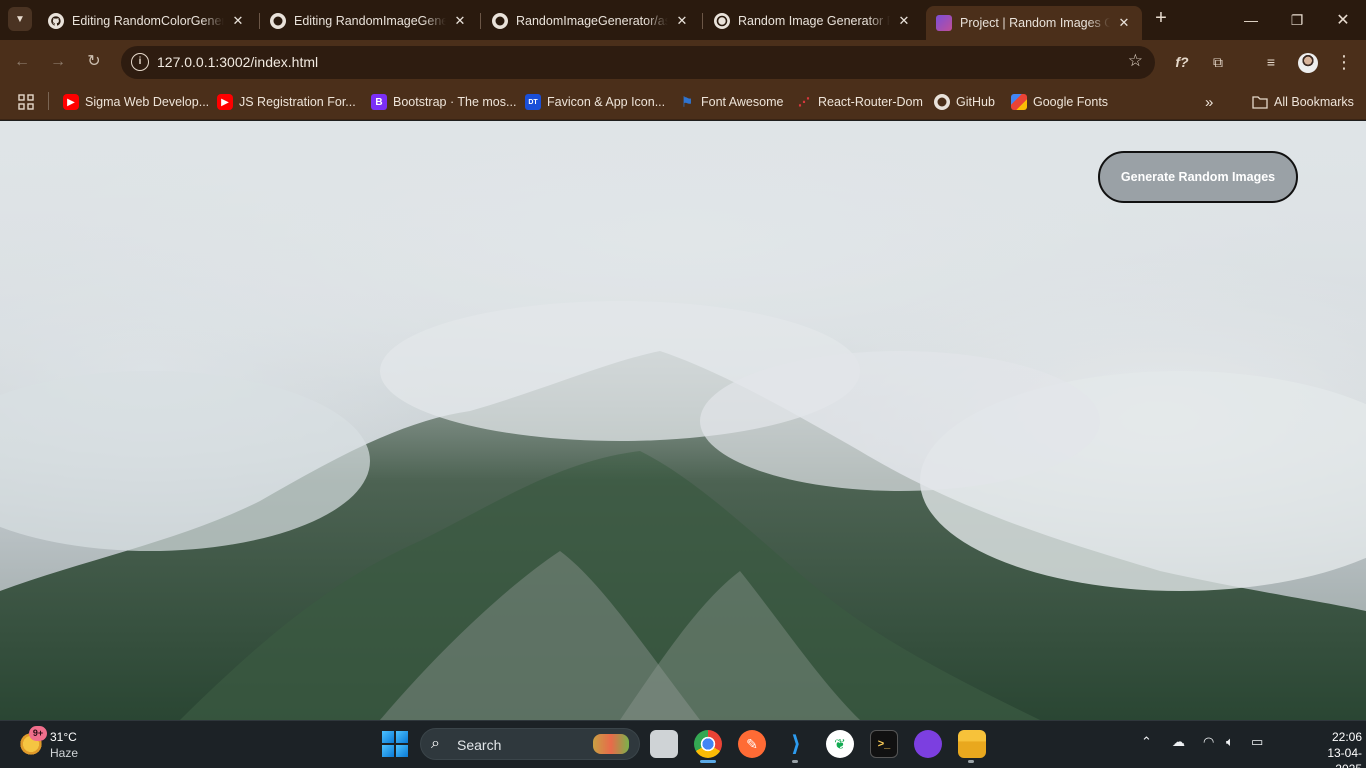  What do you see at coordinates (1146, 742) in the screenshot?
I see `tray-chevron-up-icon: ⌃` at bounding box center [1146, 742].